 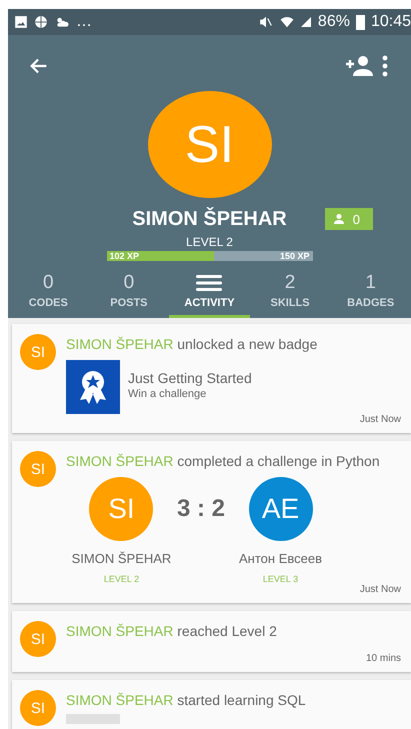 What do you see at coordinates (121, 509) in the screenshot?
I see `player-avatar: SI` at bounding box center [121, 509].